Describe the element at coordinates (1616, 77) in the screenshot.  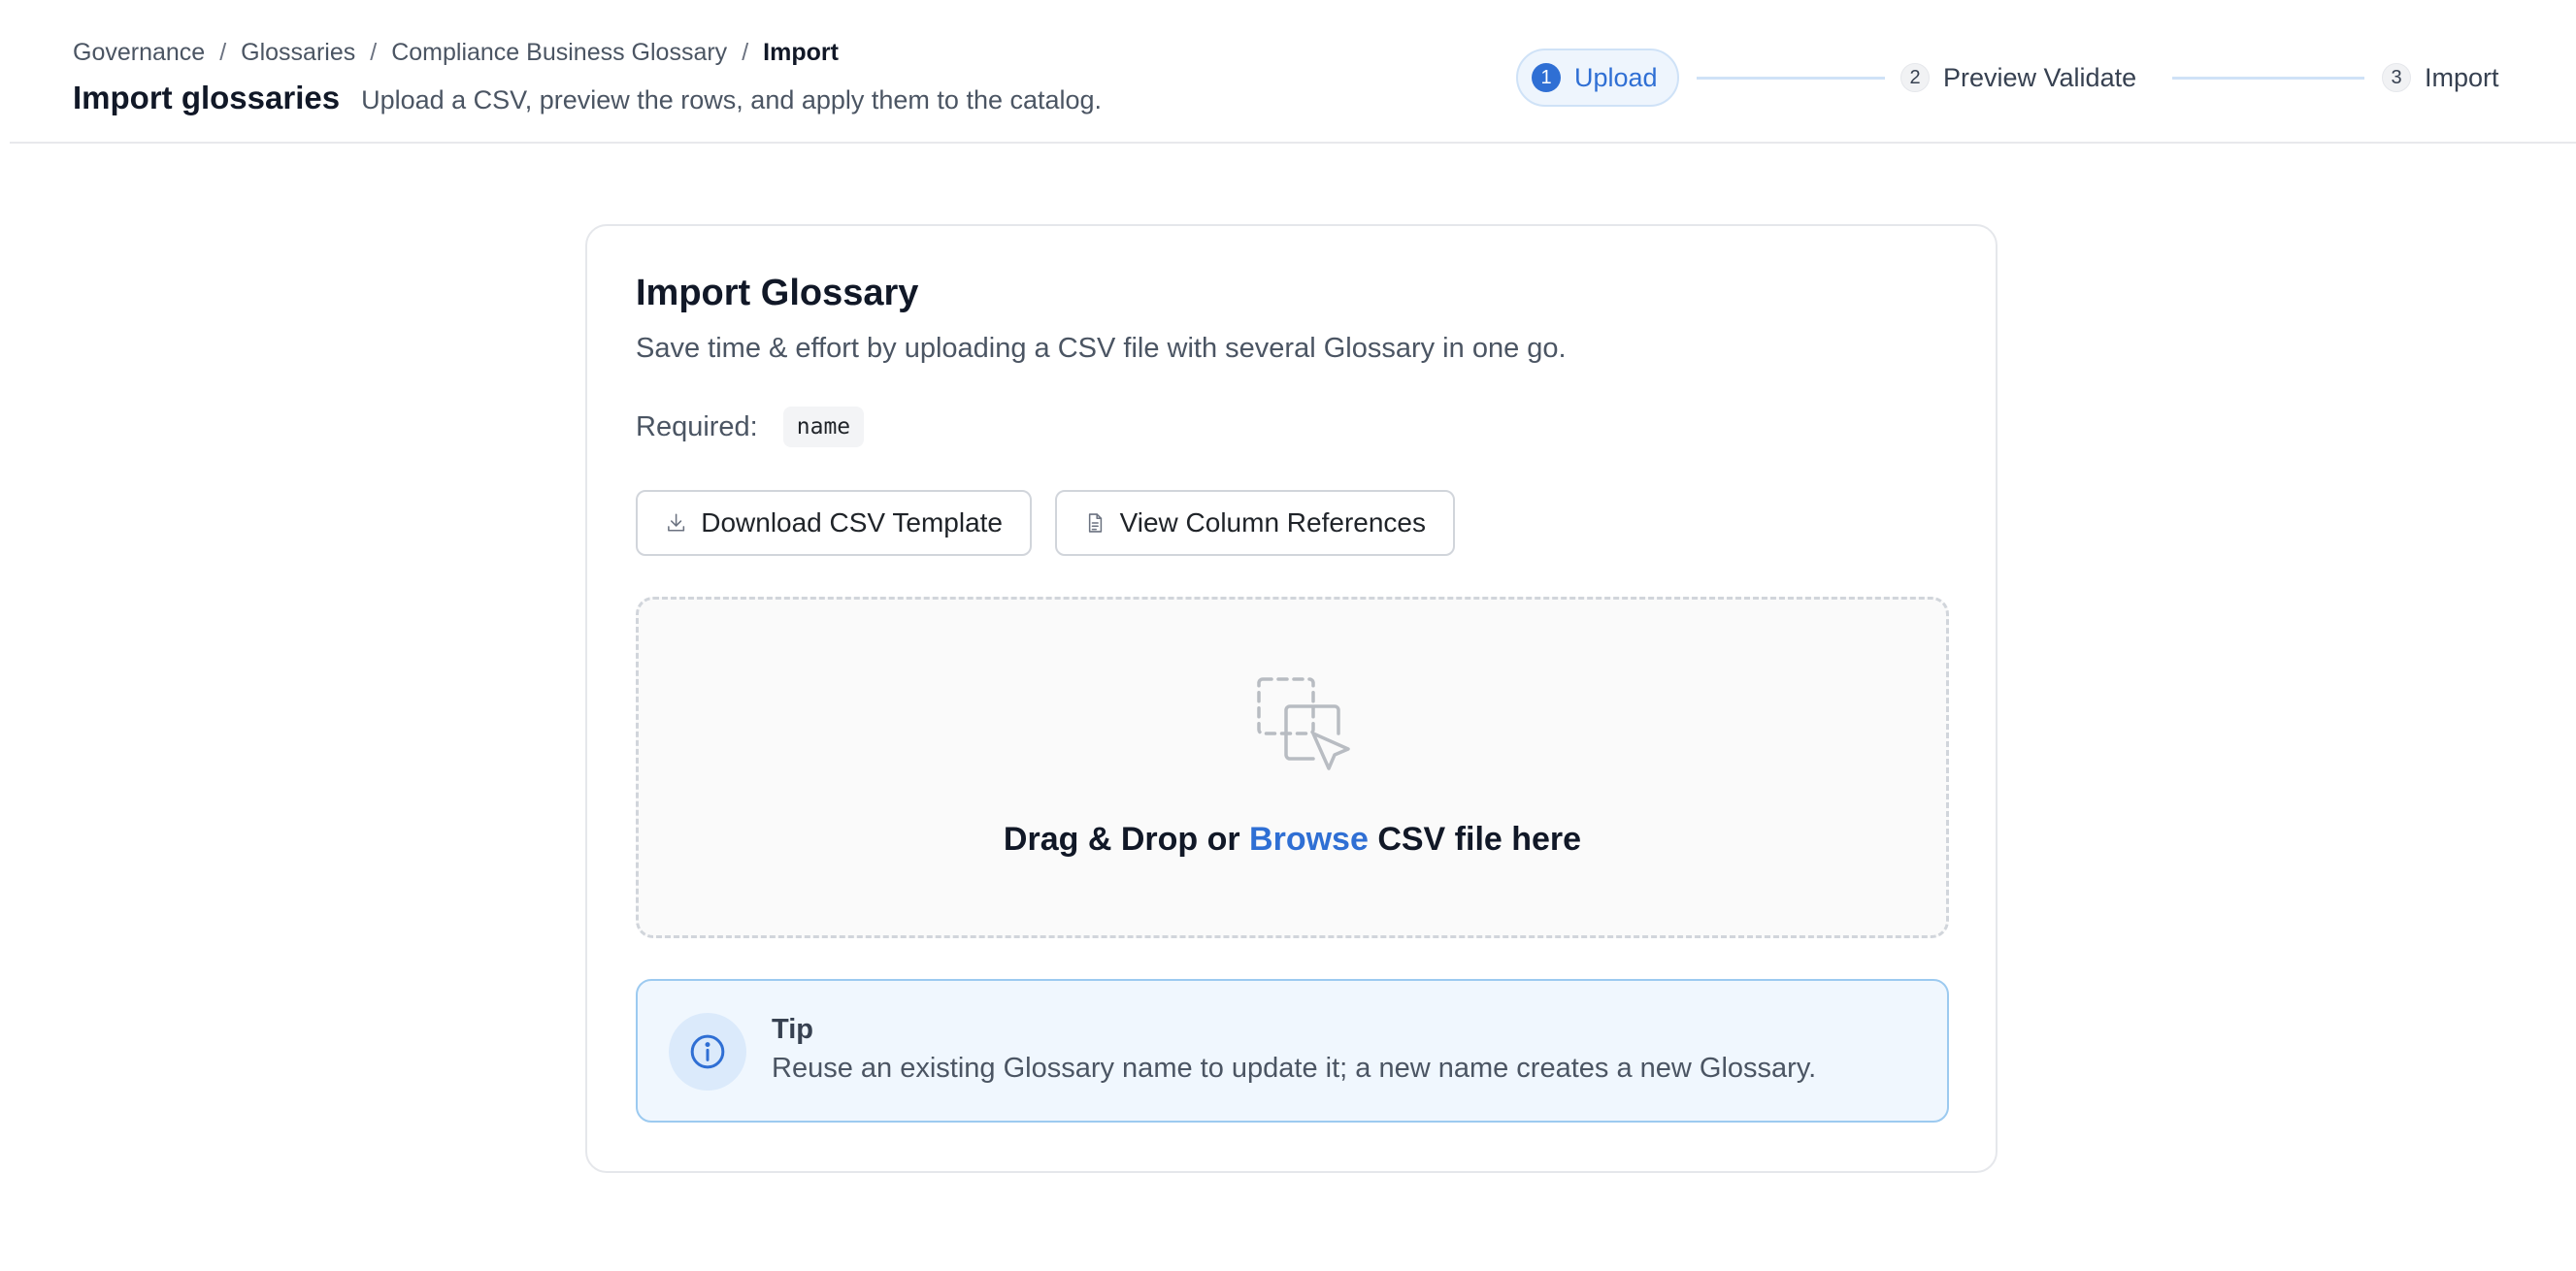
I see `step-label: Upload` at that location.